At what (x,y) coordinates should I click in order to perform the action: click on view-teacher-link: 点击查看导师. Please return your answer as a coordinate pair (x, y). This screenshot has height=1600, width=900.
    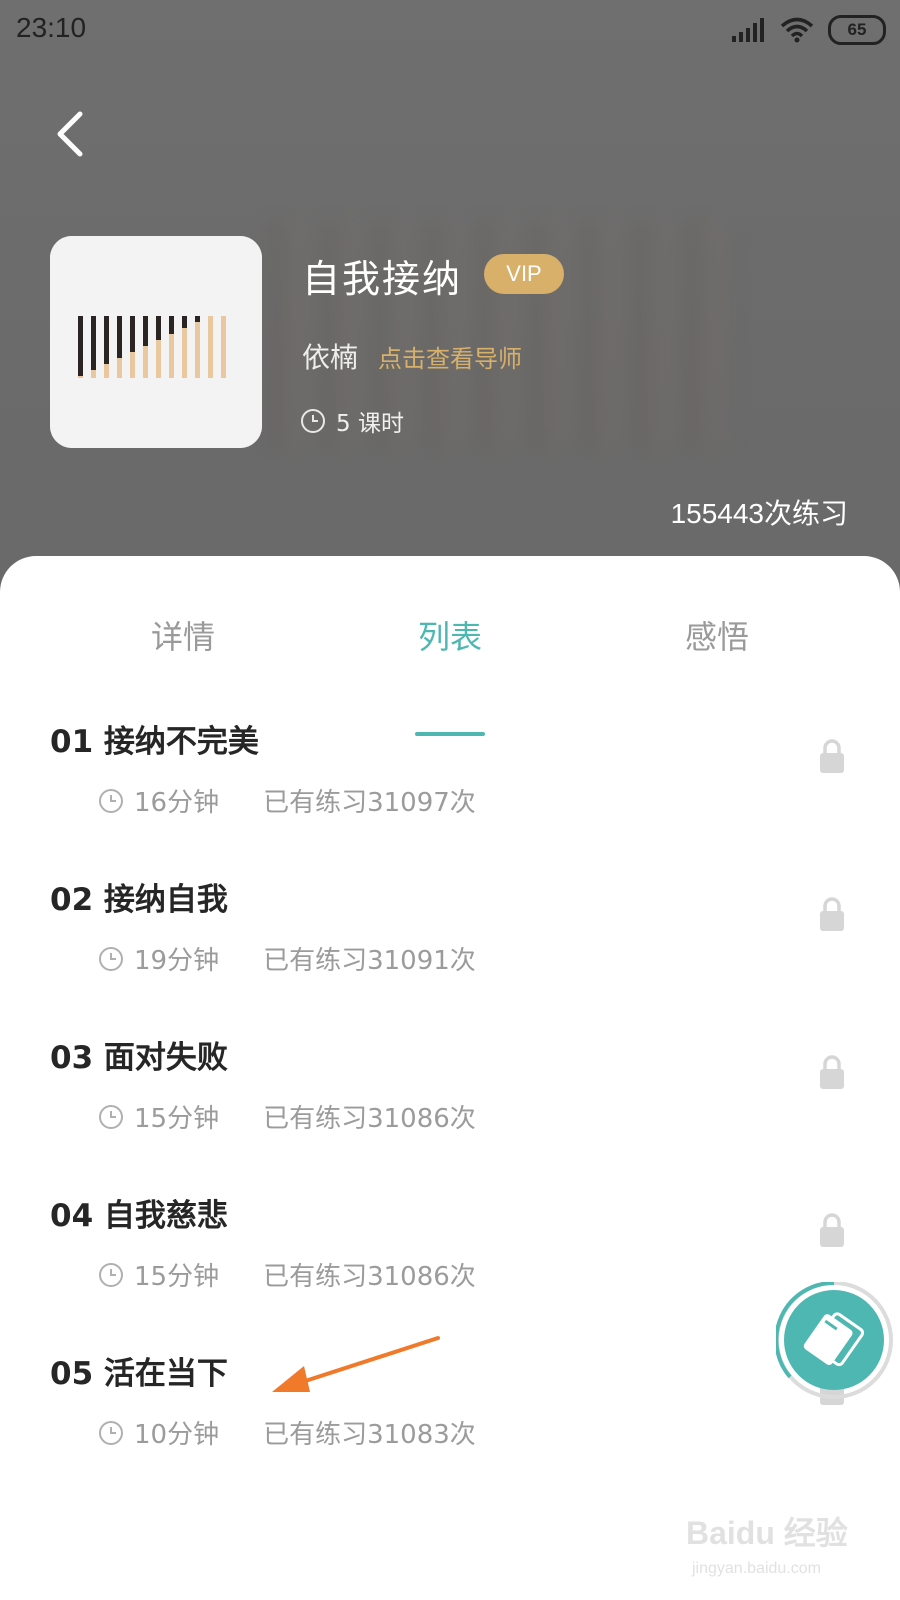
    Looking at the image, I should click on (450, 356).